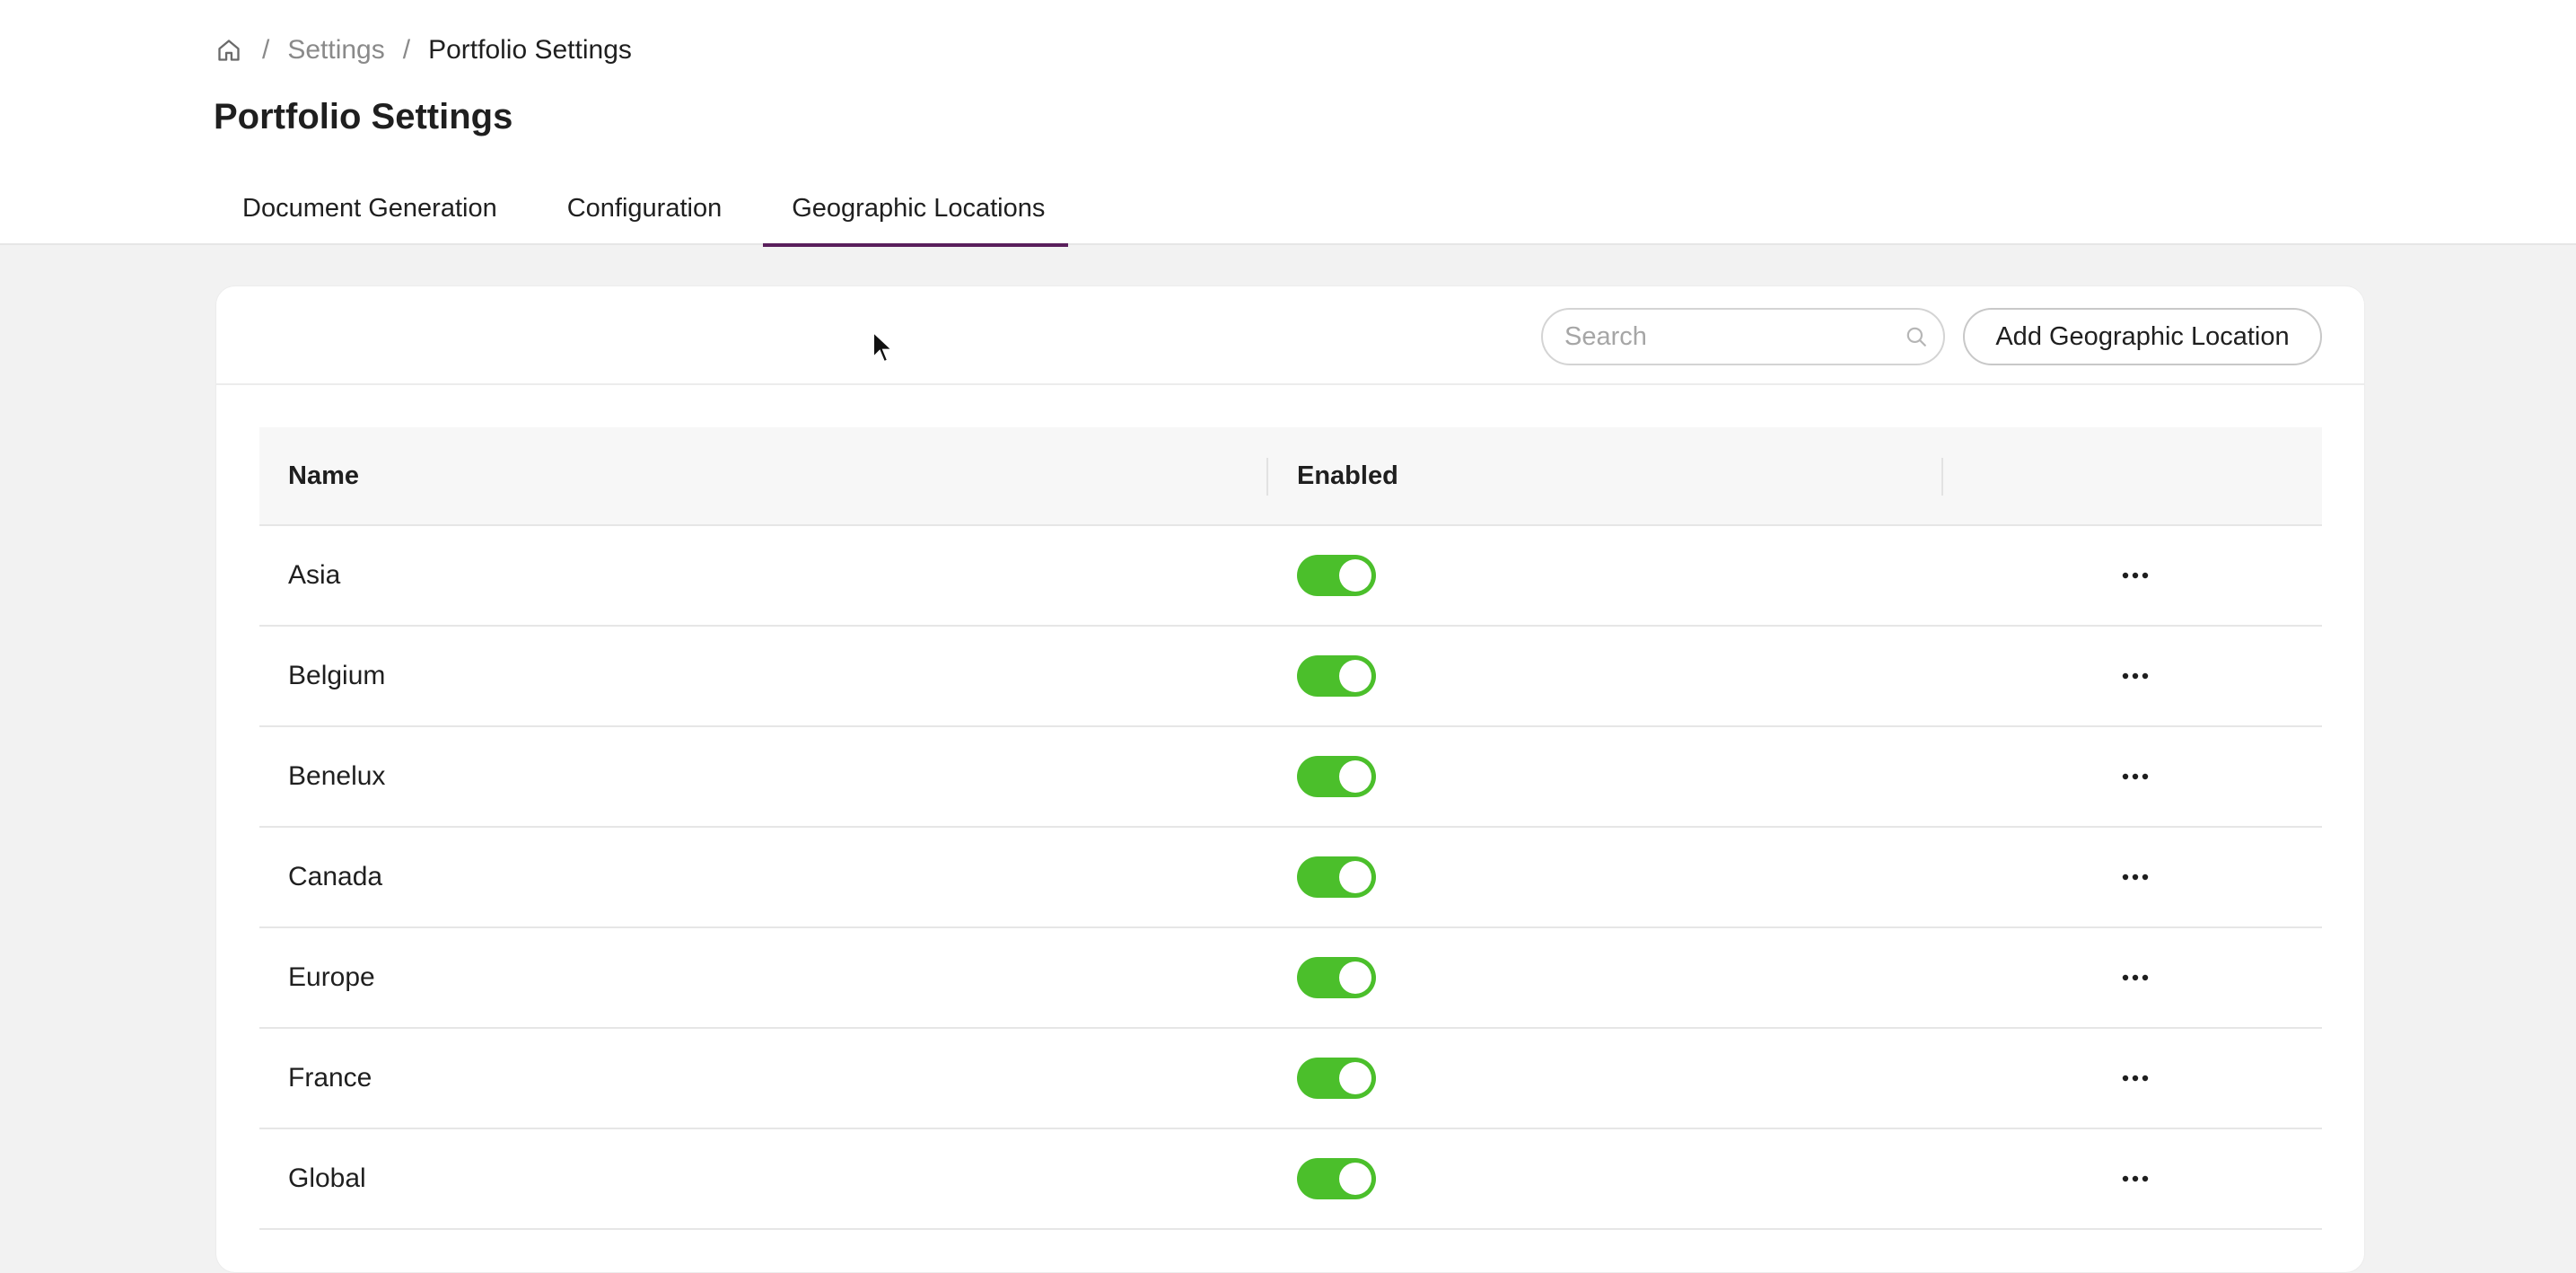 This screenshot has width=2576, height=1273. I want to click on breadcrumb: / Settings / Portfolio Settings, so click(423, 50).